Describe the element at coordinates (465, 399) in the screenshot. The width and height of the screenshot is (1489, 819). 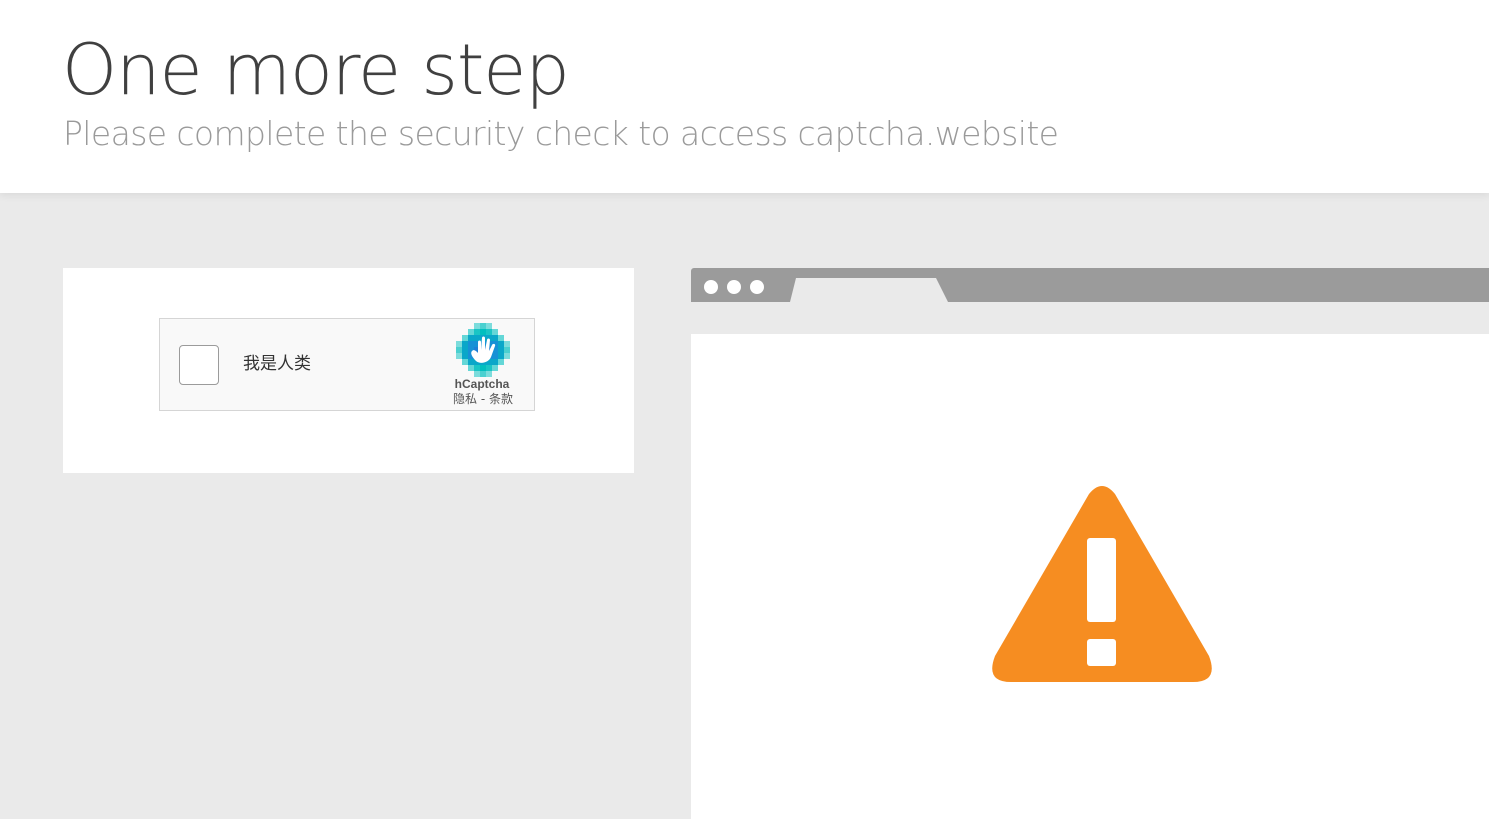
I see `privacy-link: 隐私` at that location.